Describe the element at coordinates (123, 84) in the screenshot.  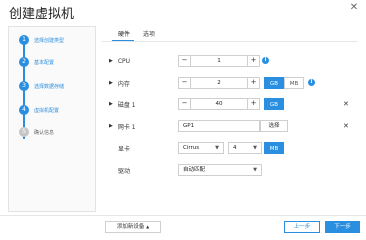
I see `memory-label: 内存` at that location.